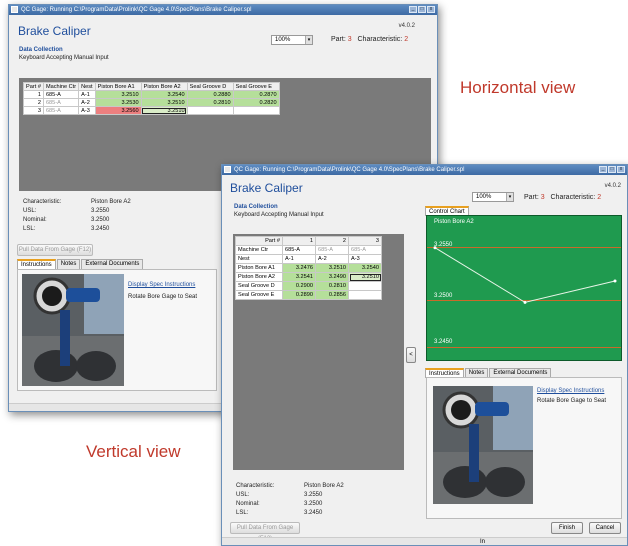 The height and width of the screenshot is (546, 628). Describe the element at coordinates (567, 528) in the screenshot. I see `finish-button: Finish` at that location.